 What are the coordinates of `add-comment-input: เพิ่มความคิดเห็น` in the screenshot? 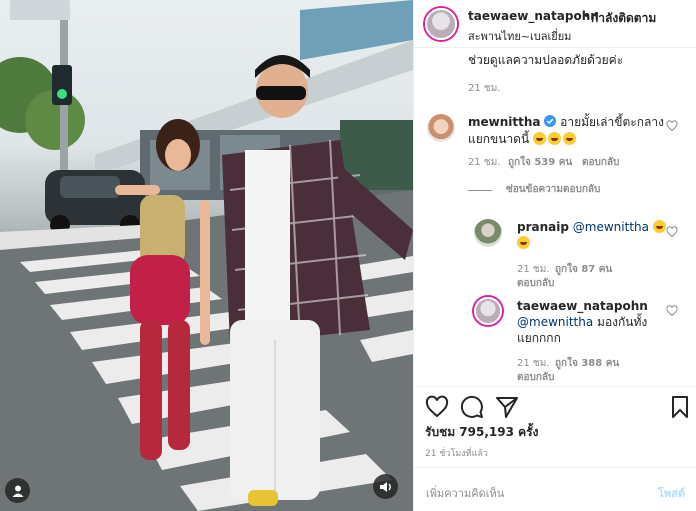 It's located at (465, 493).